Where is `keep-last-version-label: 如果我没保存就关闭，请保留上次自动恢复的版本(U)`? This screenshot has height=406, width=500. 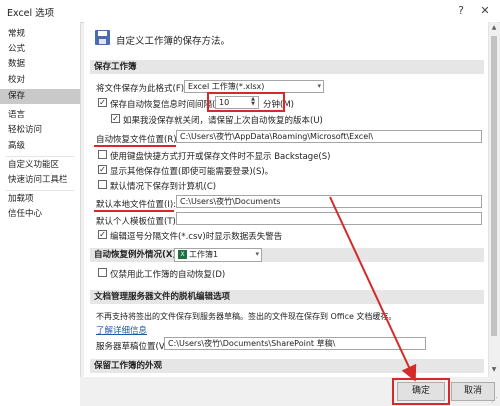 keep-last-version-label: 如果我没保存就关闭，请保留上次自动恢复的版本(U) is located at coordinates (223, 121).